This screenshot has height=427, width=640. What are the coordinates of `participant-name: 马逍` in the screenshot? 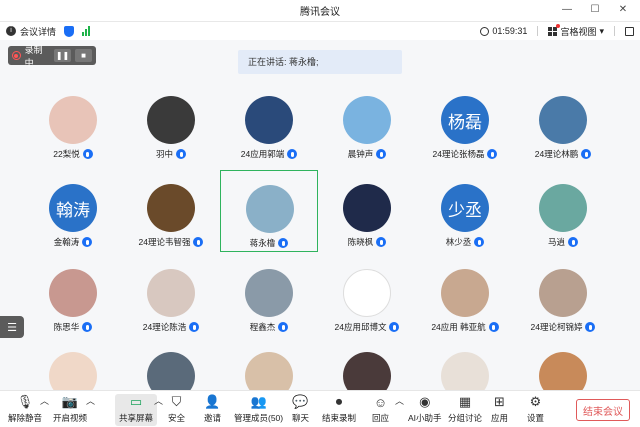 It's located at (556, 242).